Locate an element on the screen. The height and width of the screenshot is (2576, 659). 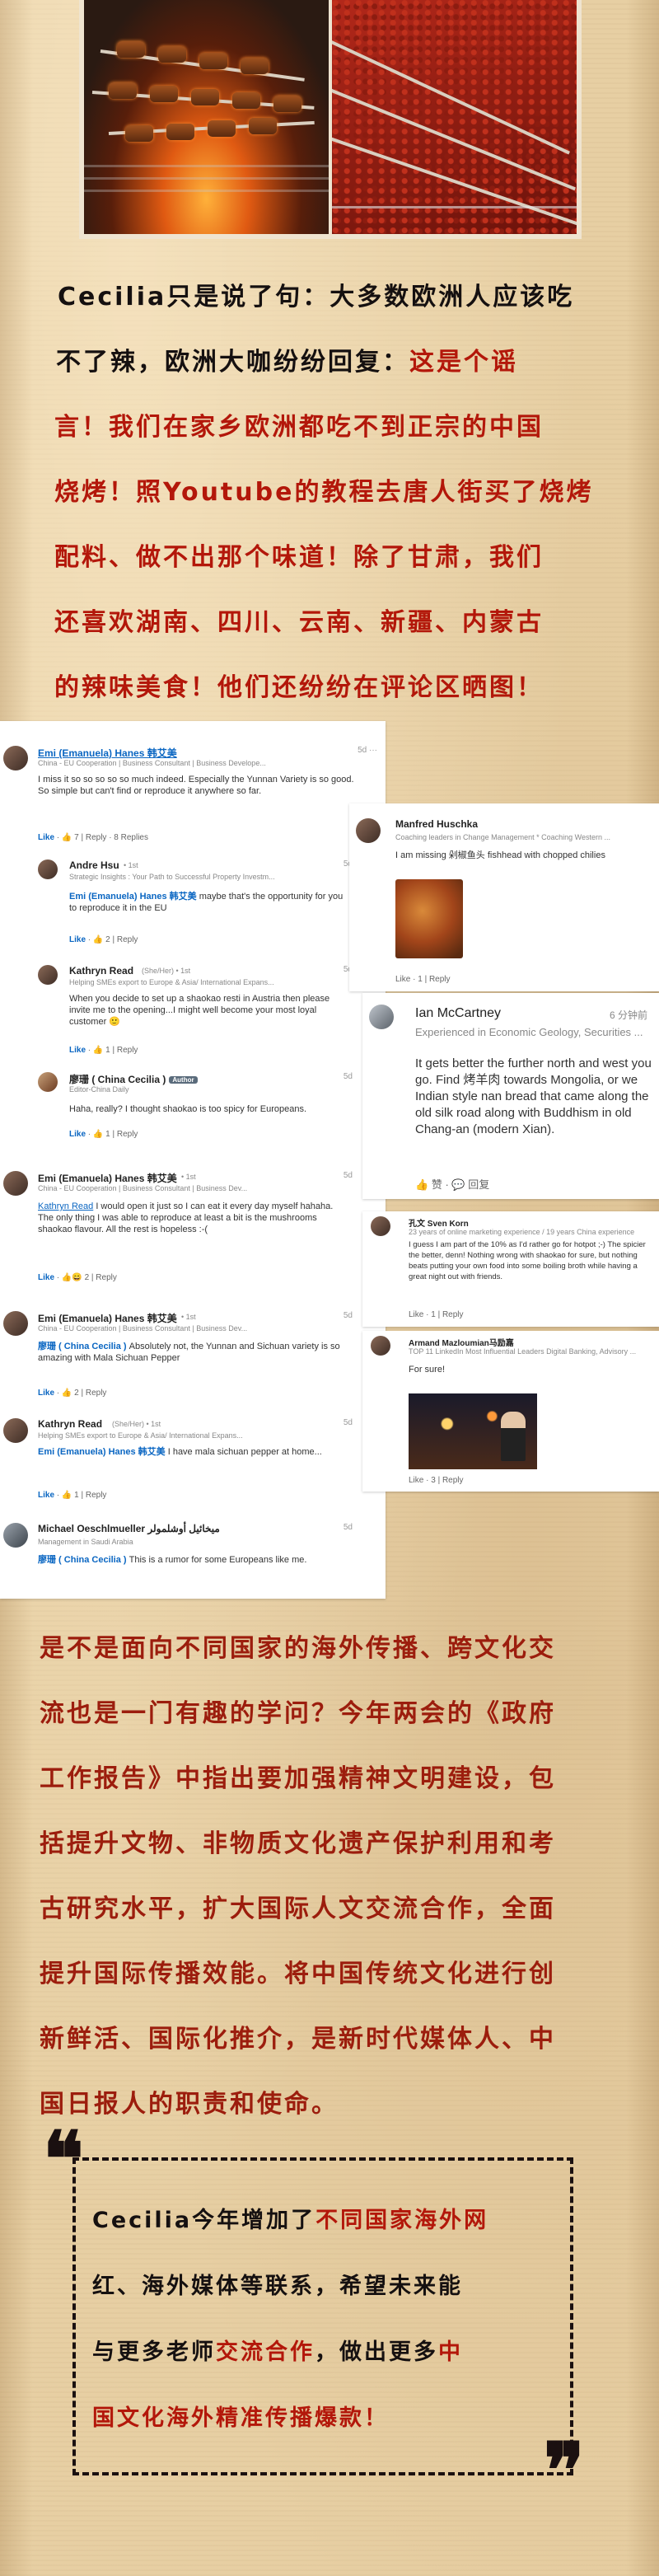
commenter-name-text: 廖珊 ( China Cecilia ) is located at coordinates (117, 1079).